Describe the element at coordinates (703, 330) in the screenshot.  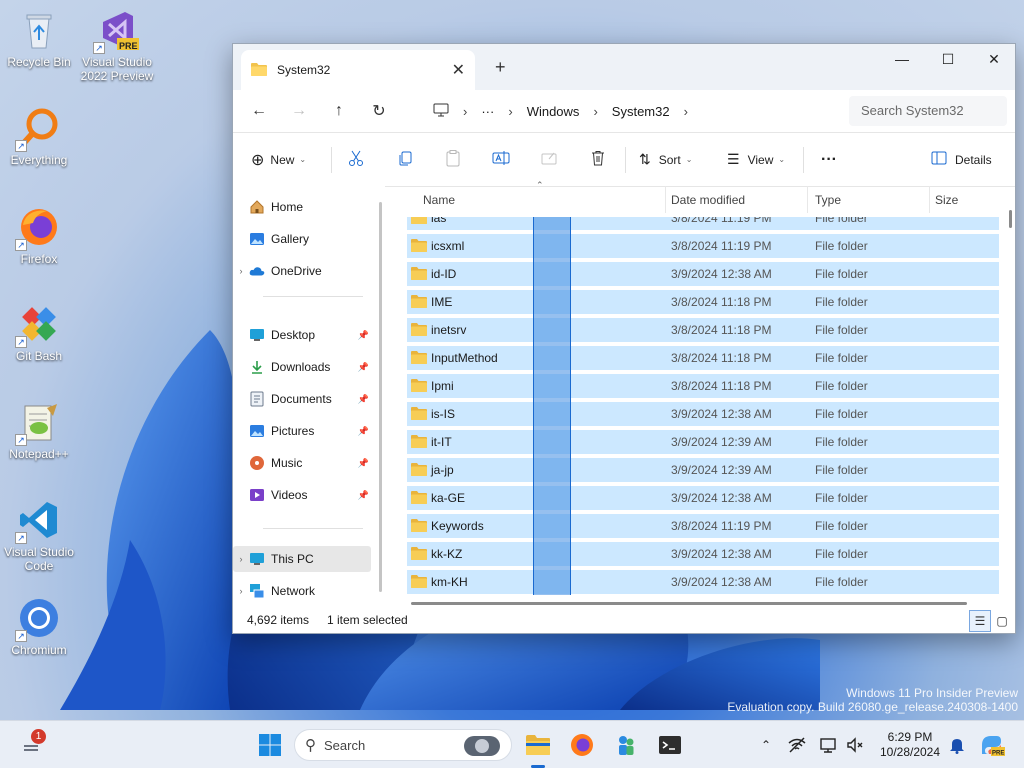
I see `table-row: inetsrv 3/8/2024 11:18 PM File folder` at that location.